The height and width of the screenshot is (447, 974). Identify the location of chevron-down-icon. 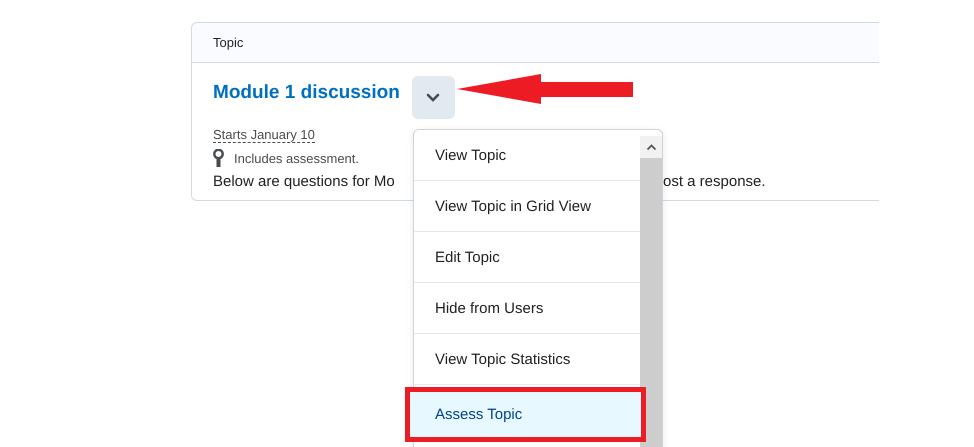
(433, 97).